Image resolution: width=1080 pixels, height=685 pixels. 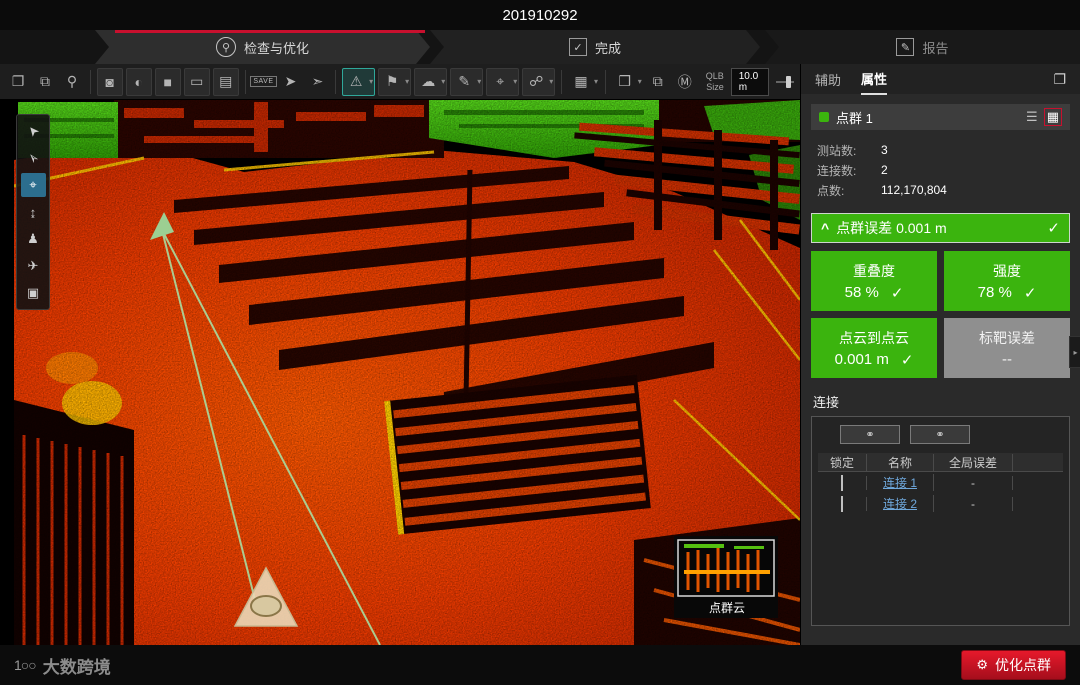 What do you see at coordinates (359, 81) in the screenshot?
I see `warning-annotation-button: ⚠ ▾` at bounding box center [359, 81].